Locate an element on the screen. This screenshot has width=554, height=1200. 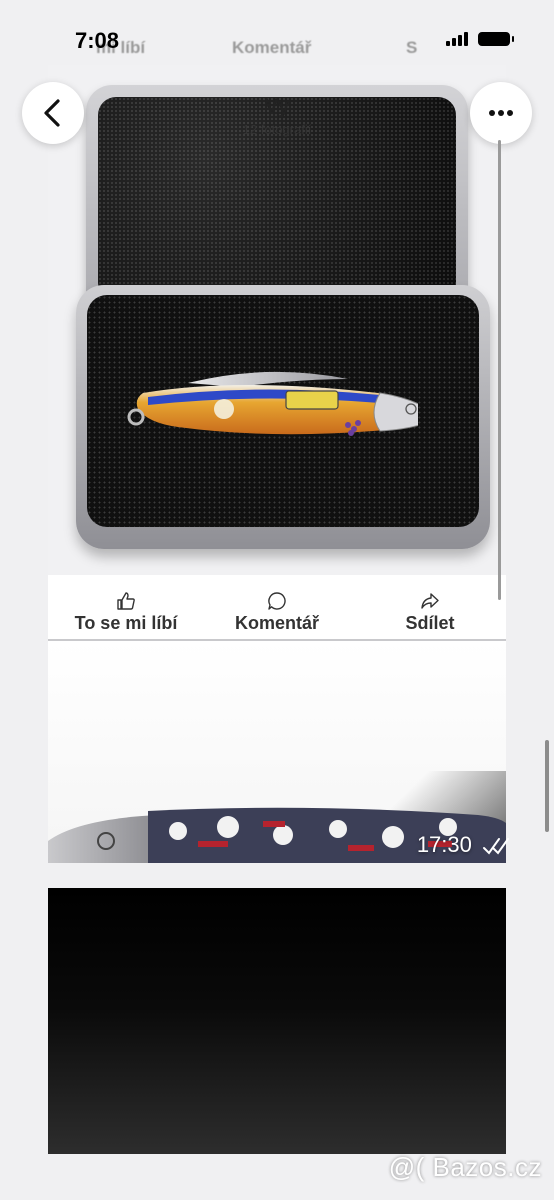
more-button is located at coordinates (501, 113).